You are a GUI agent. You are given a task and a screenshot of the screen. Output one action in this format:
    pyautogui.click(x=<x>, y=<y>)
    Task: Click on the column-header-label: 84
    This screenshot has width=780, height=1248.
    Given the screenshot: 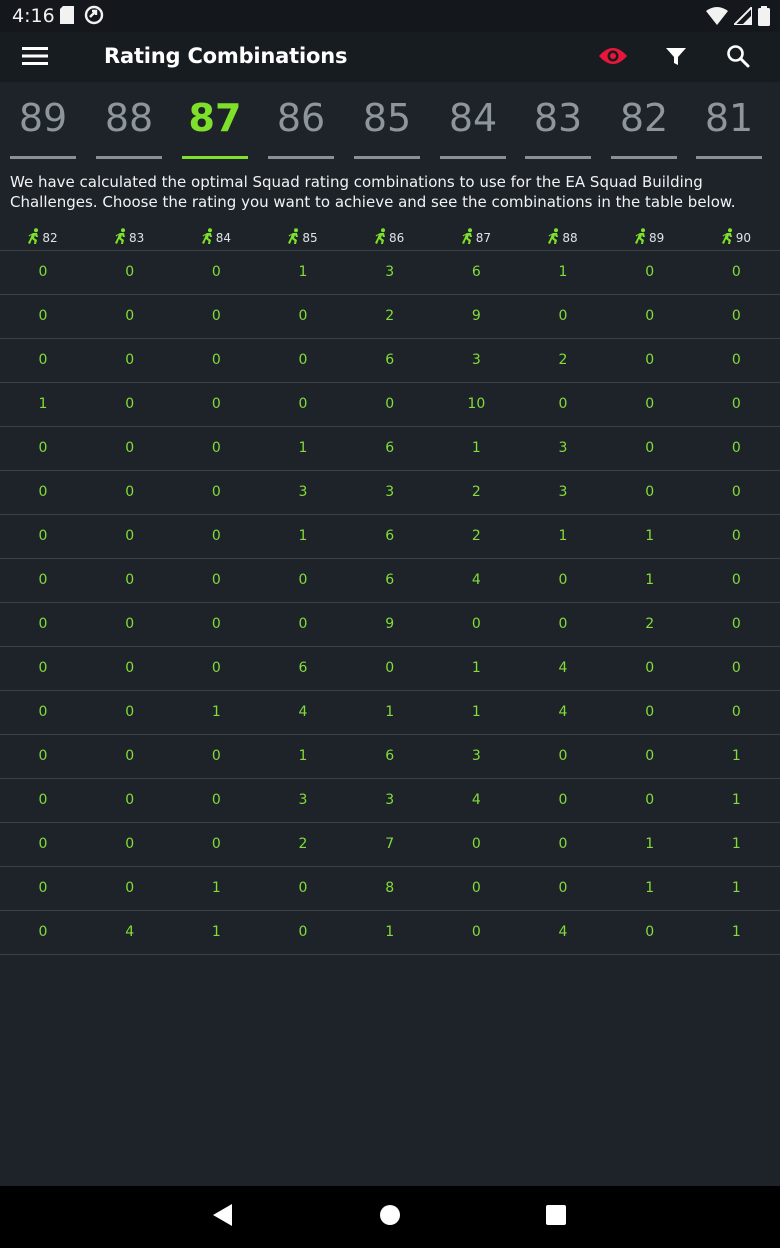 What is the action you would take?
    pyautogui.click(x=223, y=238)
    